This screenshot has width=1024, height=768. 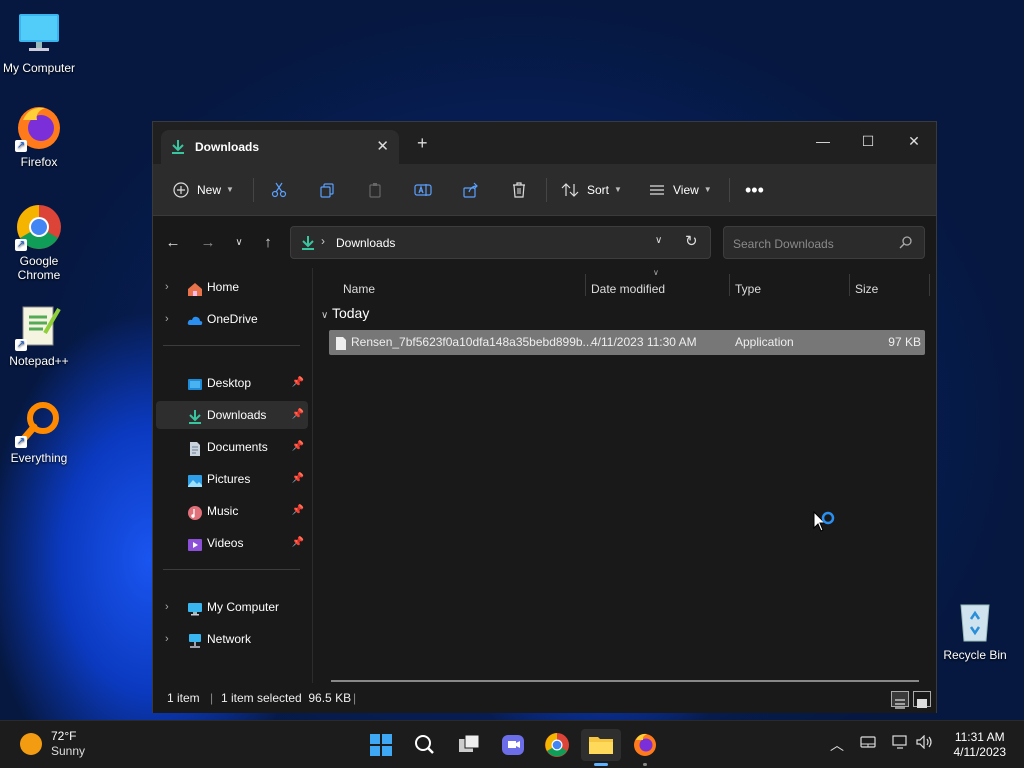 What do you see at coordinates (39, 128) in the screenshot?
I see `firefox-icon: ↗` at bounding box center [39, 128].